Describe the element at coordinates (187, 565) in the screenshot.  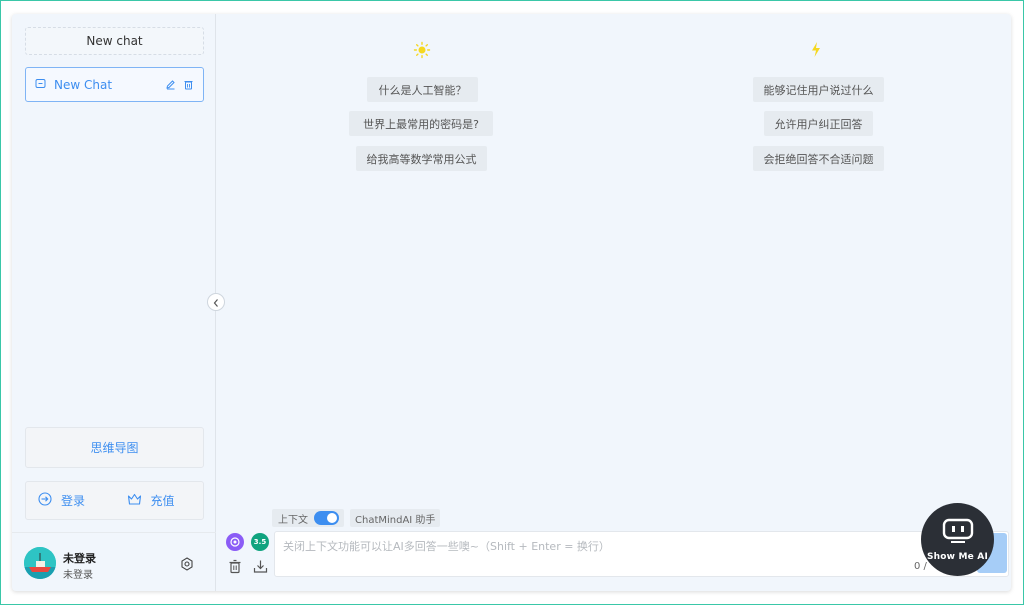
I see `settings-icon` at that location.